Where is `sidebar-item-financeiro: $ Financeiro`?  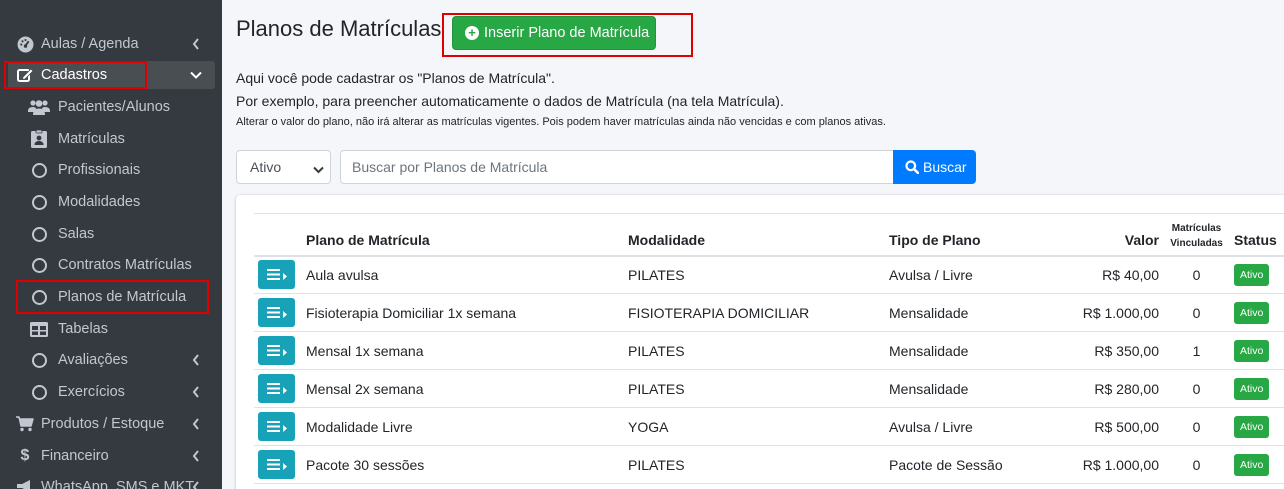 sidebar-item-financeiro: $ Financeiro is located at coordinates (111, 456).